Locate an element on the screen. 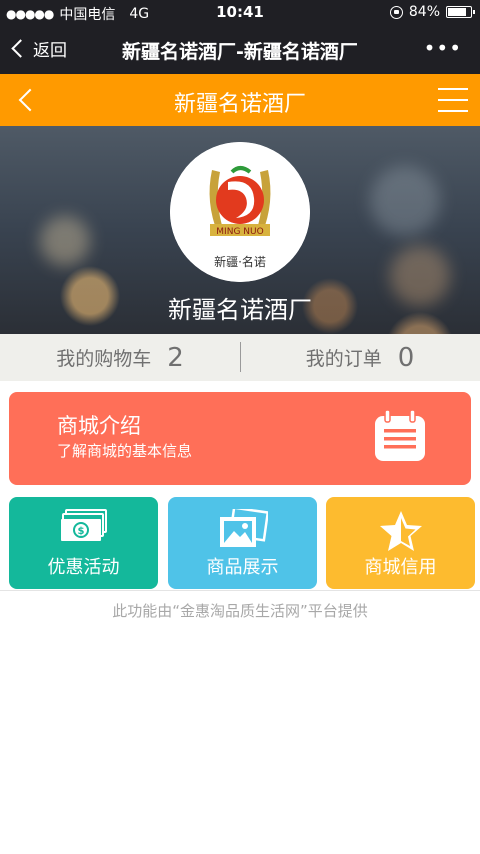  store-logo: MING NUO 新疆·名诺 is located at coordinates (240, 212).